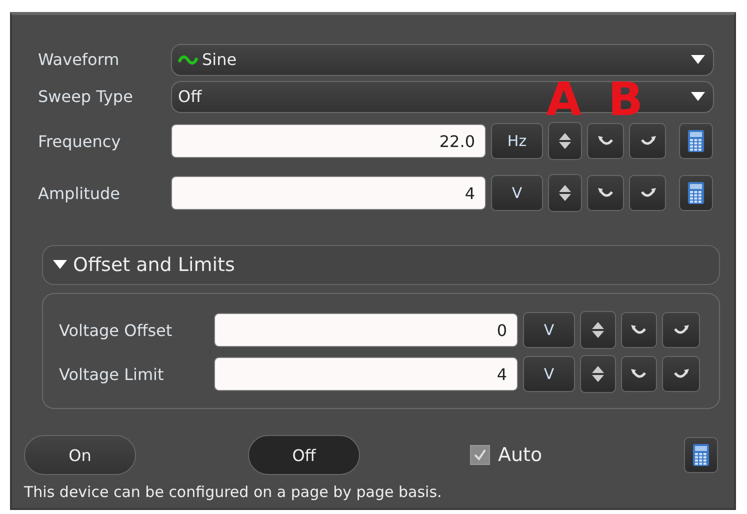 This screenshot has height=514, width=747. What do you see at coordinates (304, 455) in the screenshot?
I see `power-button: Off` at bounding box center [304, 455].